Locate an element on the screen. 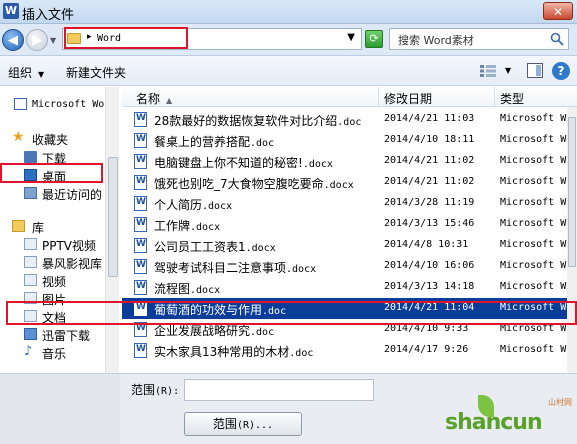 This screenshot has width=577, height=444. nav-item-microsoft-word: Microsoft Word is located at coordinates (59, 104).